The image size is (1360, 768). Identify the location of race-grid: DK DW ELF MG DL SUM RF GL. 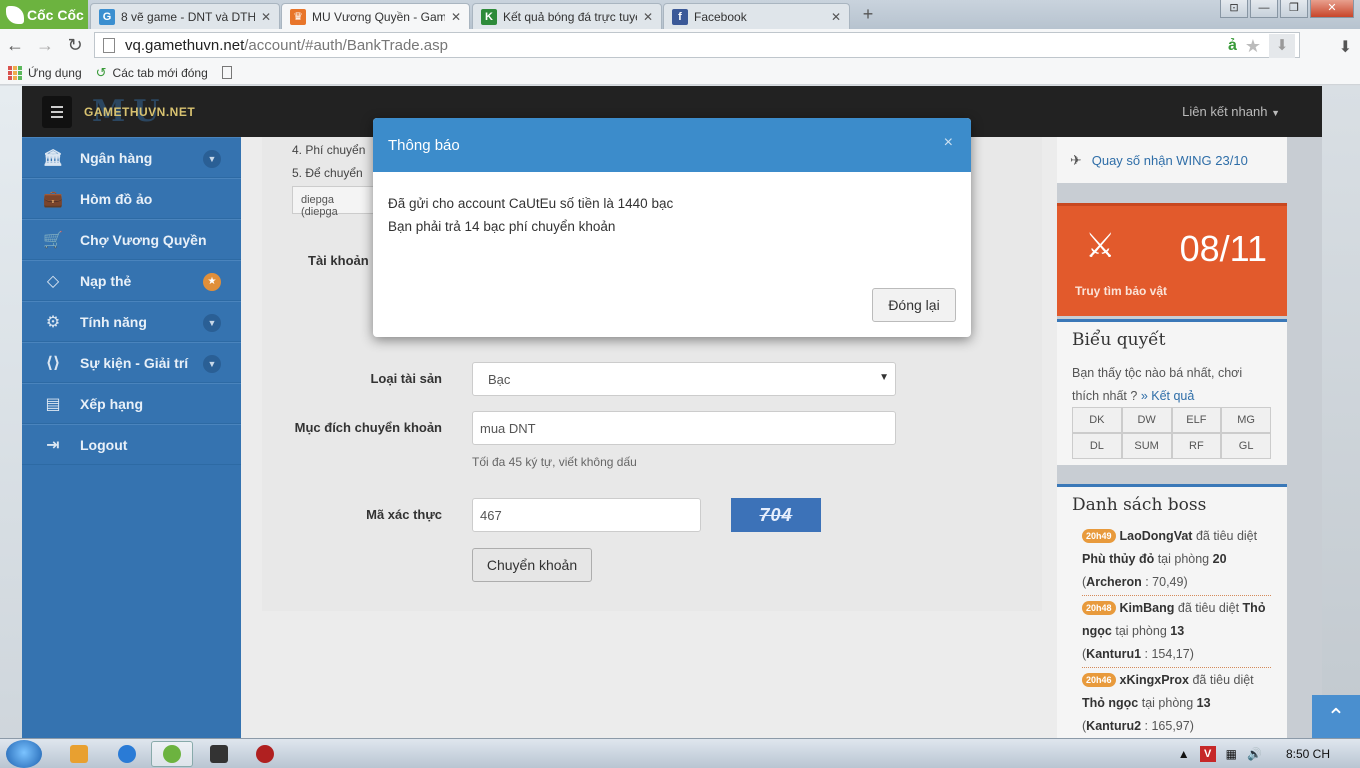
(1171, 433).